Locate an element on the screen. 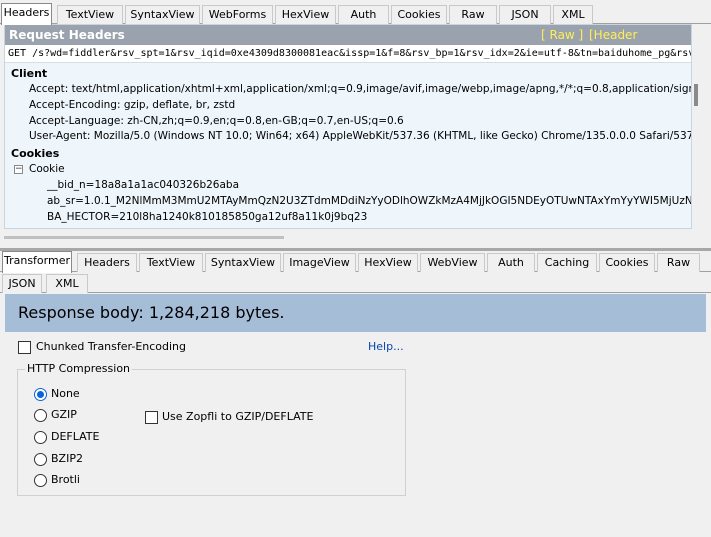 The width and height of the screenshot is (711, 537). compression-brotli-radio is located at coordinates (40, 480).